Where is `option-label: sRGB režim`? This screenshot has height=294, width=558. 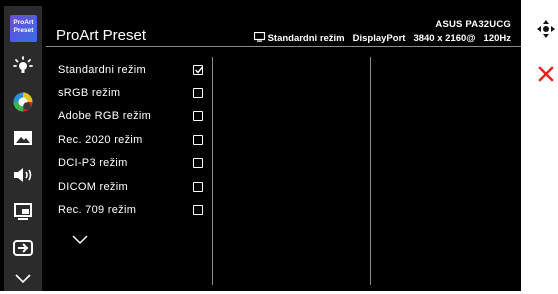
option-label: sRGB režim is located at coordinates (89, 93).